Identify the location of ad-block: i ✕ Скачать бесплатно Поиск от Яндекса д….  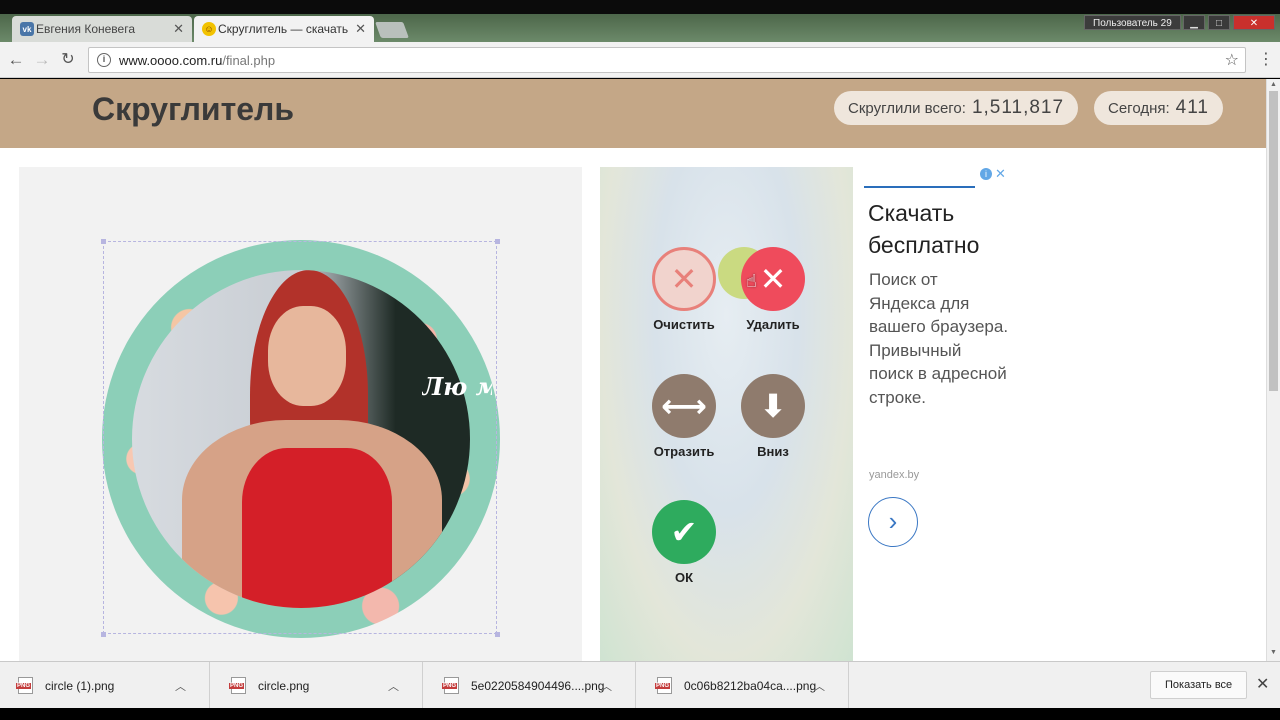
(939, 366).